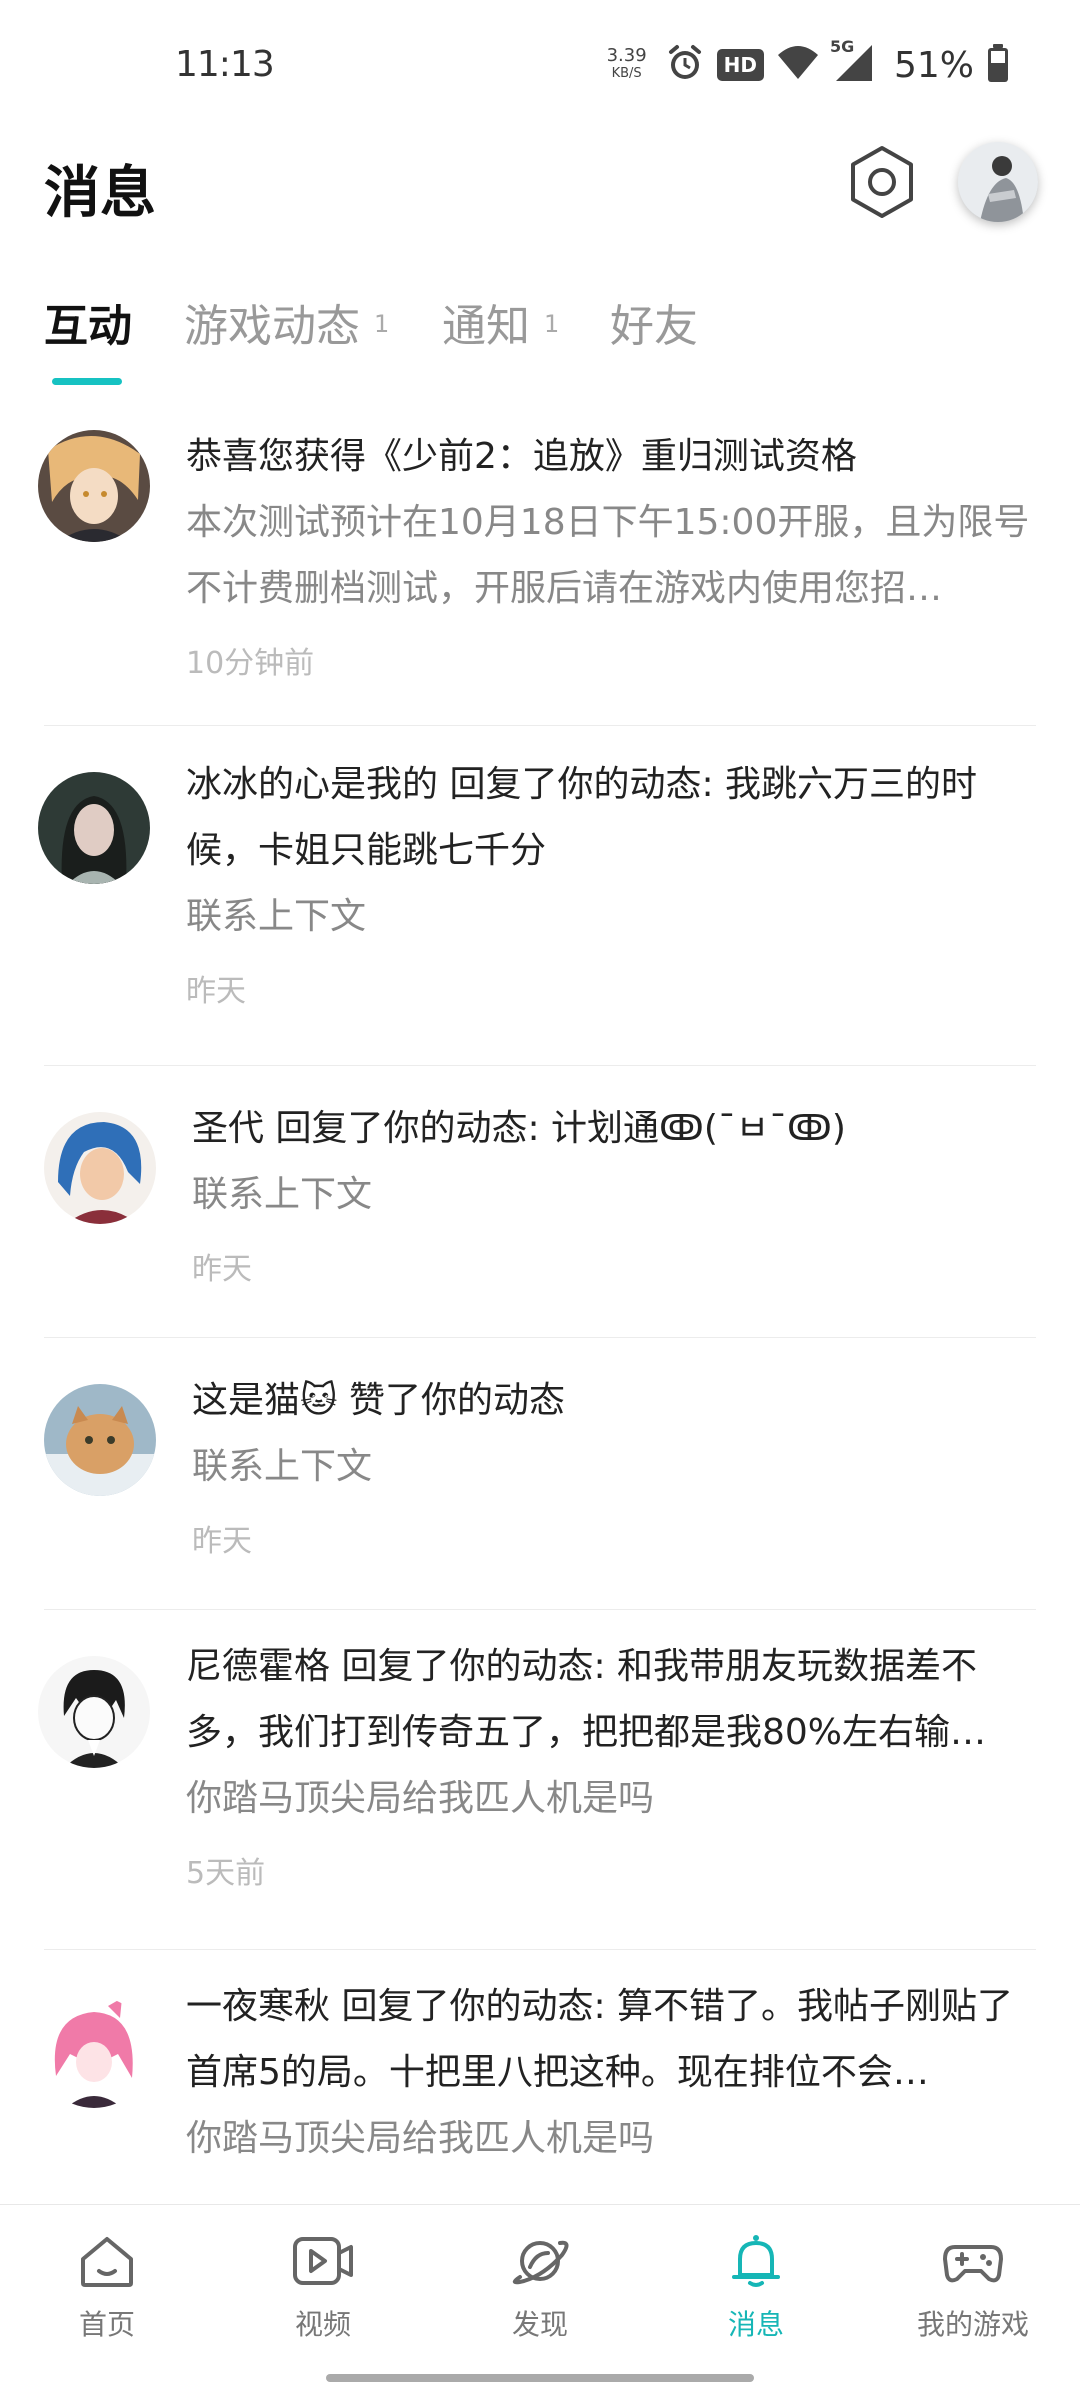 The width and height of the screenshot is (1080, 2400). What do you see at coordinates (226, 1873) in the screenshot?
I see `message-time: 5天前` at bounding box center [226, 1873].